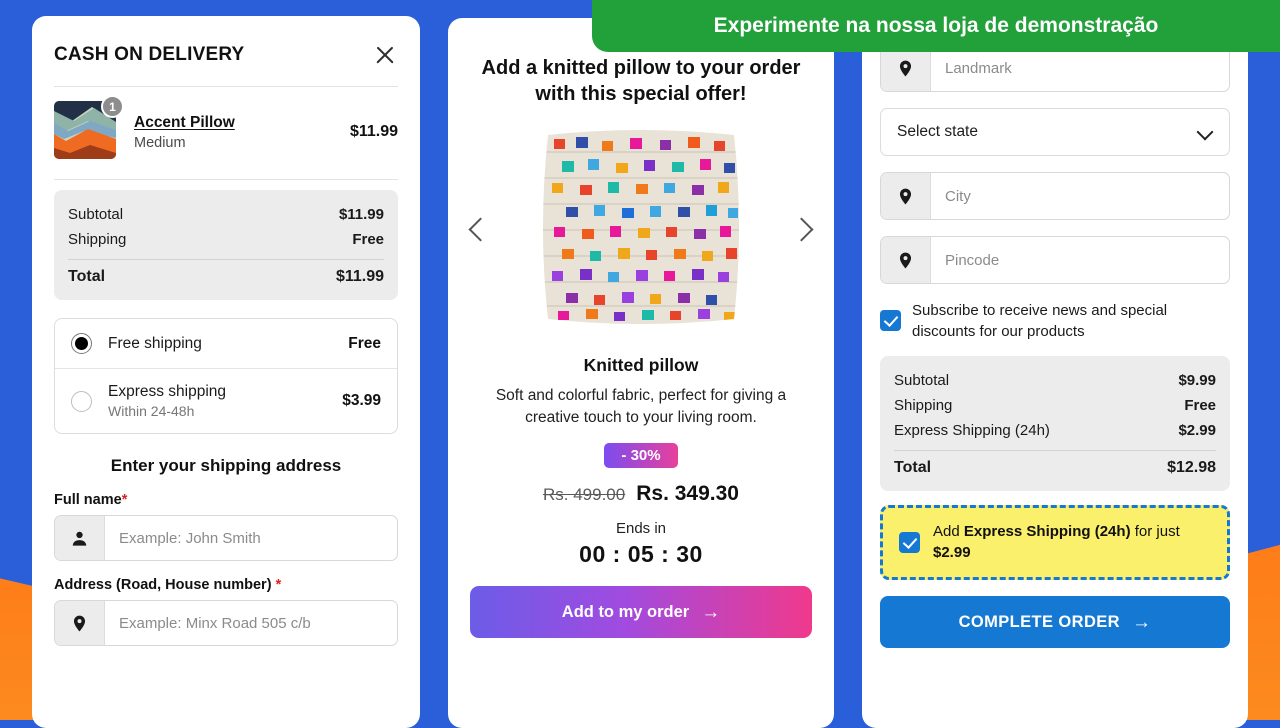  Describe the element at coordinates (226, 277) in the screenshot. I see `summary-row-total: Total $11.99` at that location.